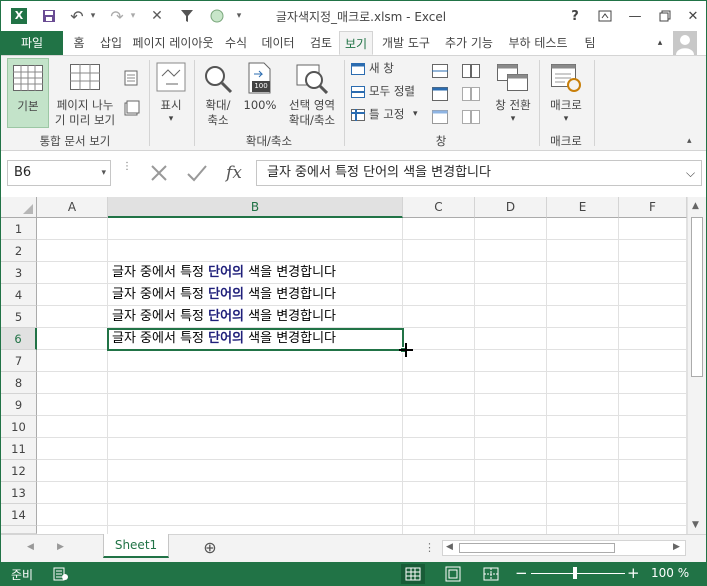 The image size is (707, 586). Describe the element at coordinates (583, 207) in the screenshot. I see `column-header-e: E` at that location.